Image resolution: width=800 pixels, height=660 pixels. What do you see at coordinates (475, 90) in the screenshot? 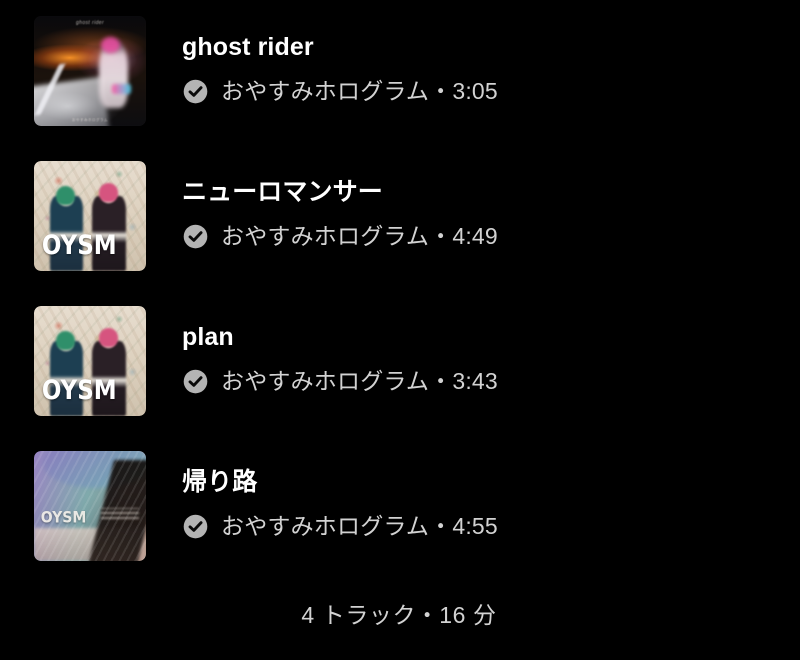
I see `track-duration: 3:05` at bounding box center [475, 90].